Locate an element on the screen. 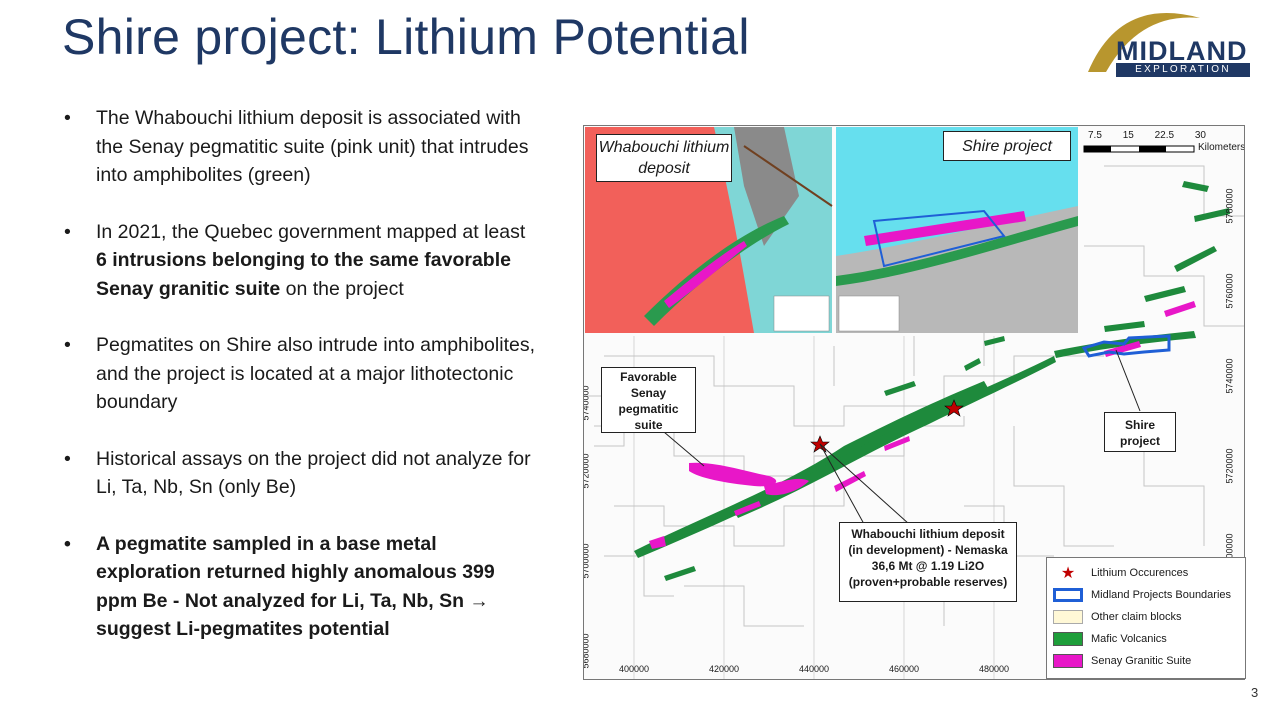  scale-unit: Kilometers is located at coordinates (1221, 147).